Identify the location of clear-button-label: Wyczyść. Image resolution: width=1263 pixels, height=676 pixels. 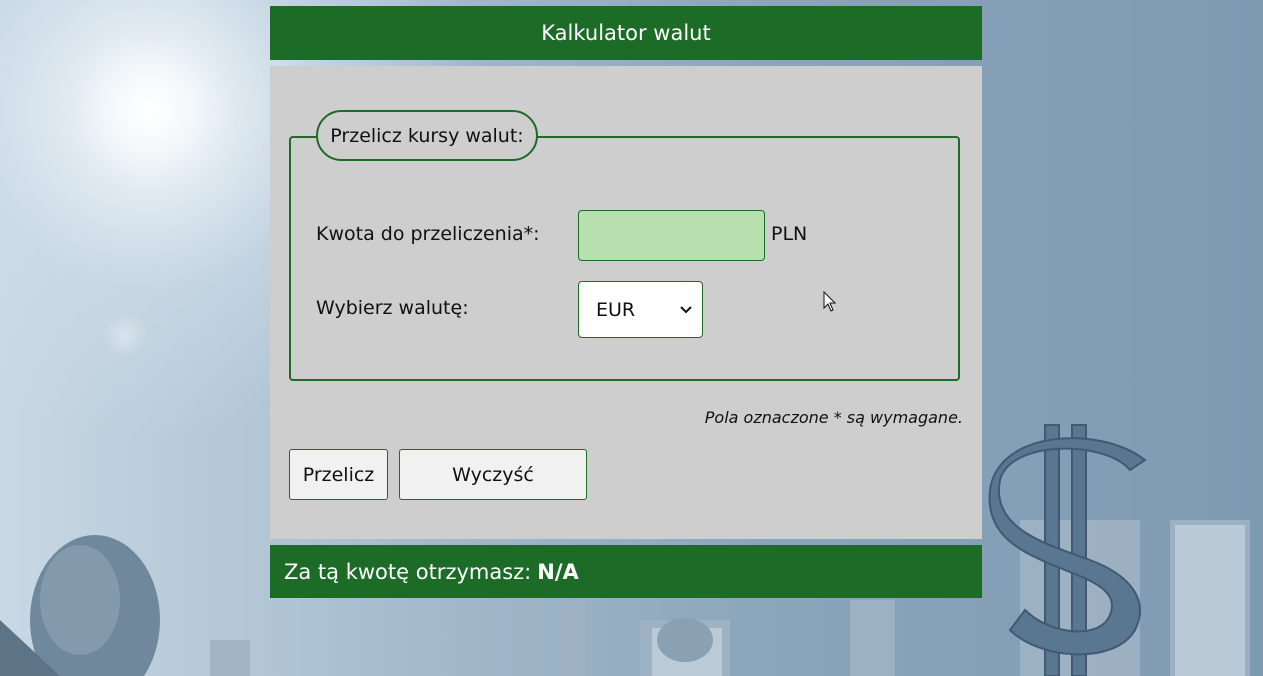
(493, 474).